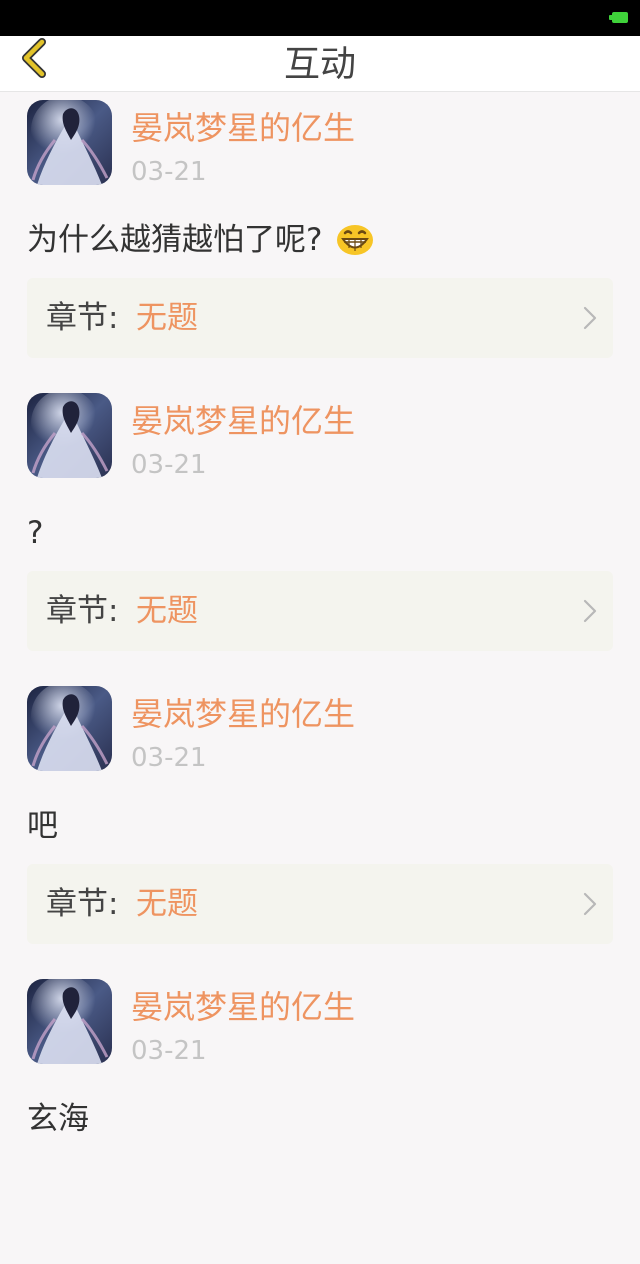 This screenshot has height=1264, width=640. I want to click on grinning-face-icon, so click(355, 240).